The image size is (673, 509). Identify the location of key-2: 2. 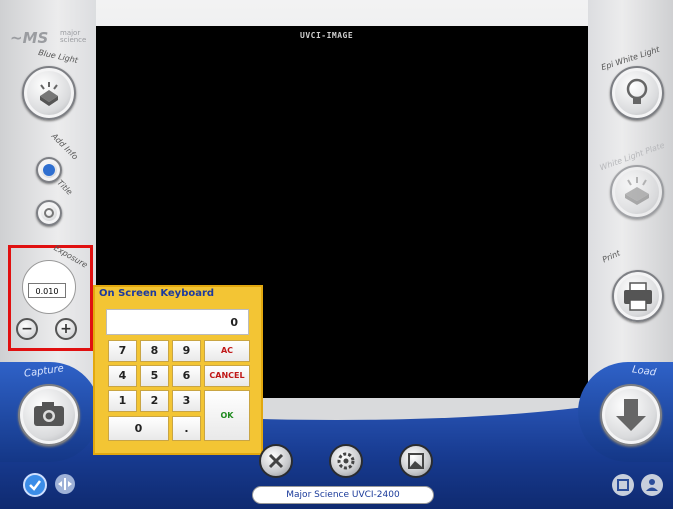
(154, 401).